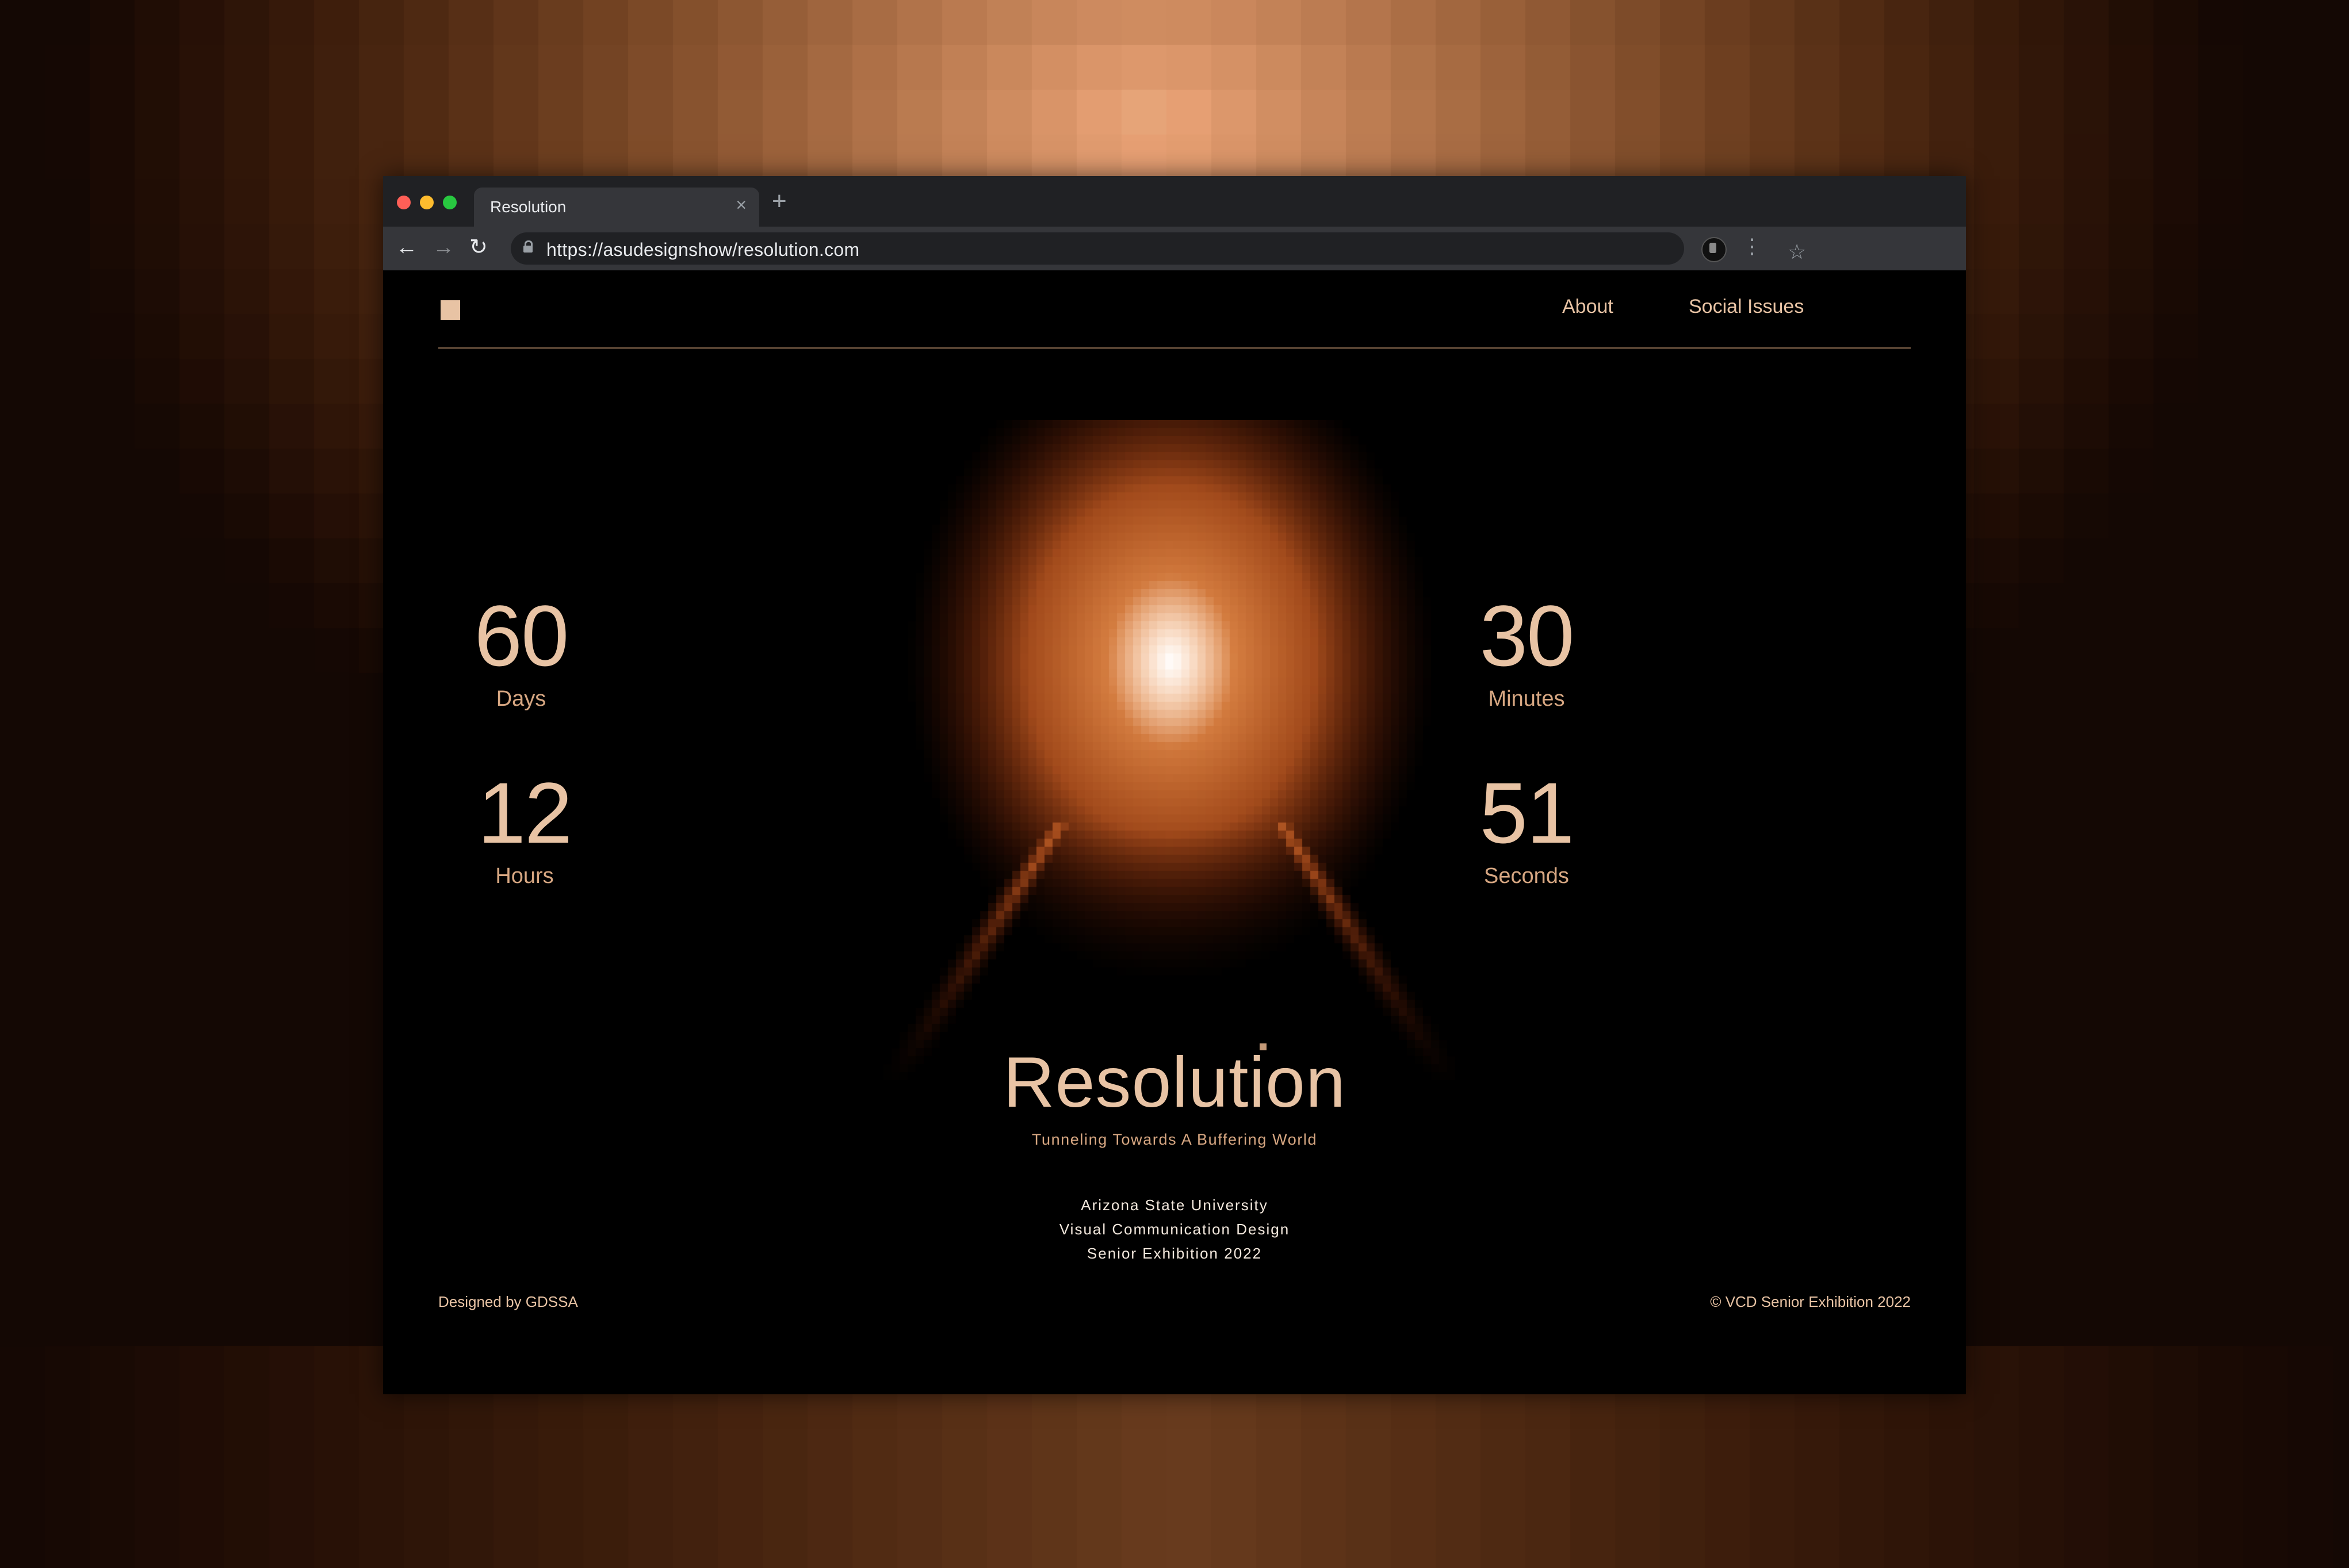 This screenshot has height=1568, width=2349. What do you see at coordinates (521, 635) in the screenshot?
I see `countdown-value: 60` at bounding box center [521, 635].